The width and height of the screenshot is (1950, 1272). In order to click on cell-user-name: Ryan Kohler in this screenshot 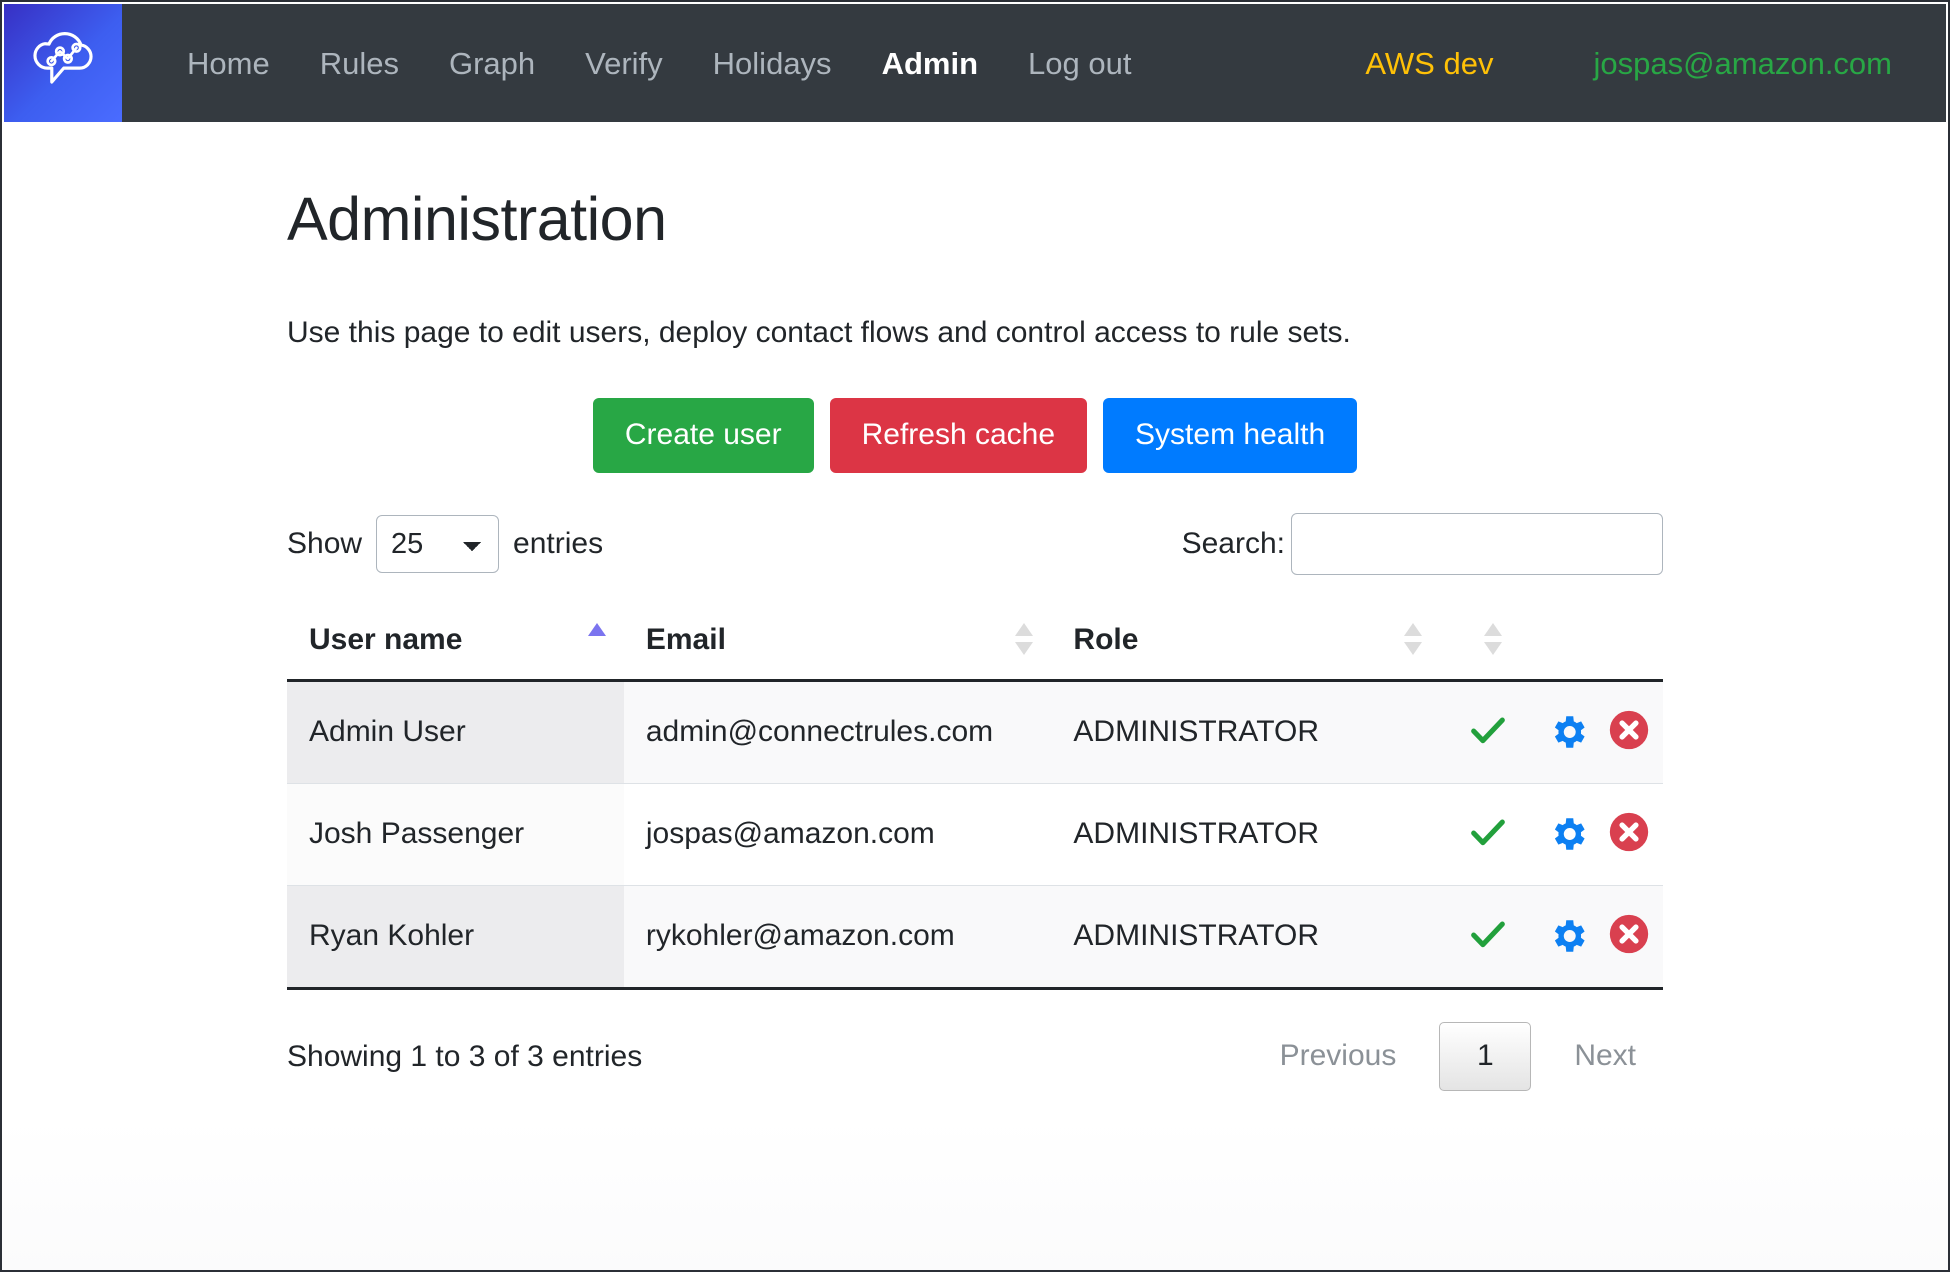, I will do `click(455, 937)`.